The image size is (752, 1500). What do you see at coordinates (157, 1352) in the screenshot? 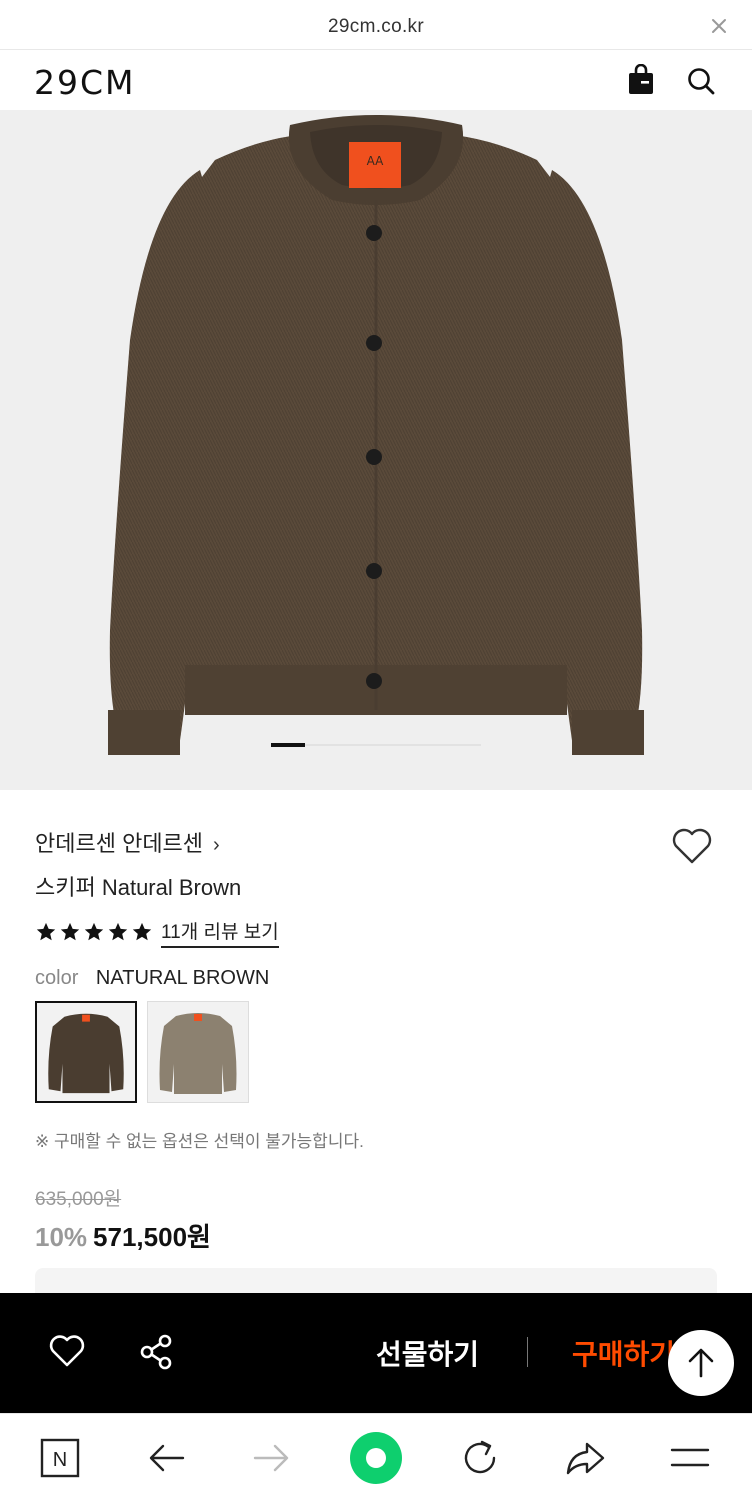
I see `share-icon` at bounding box center [157, 1352].